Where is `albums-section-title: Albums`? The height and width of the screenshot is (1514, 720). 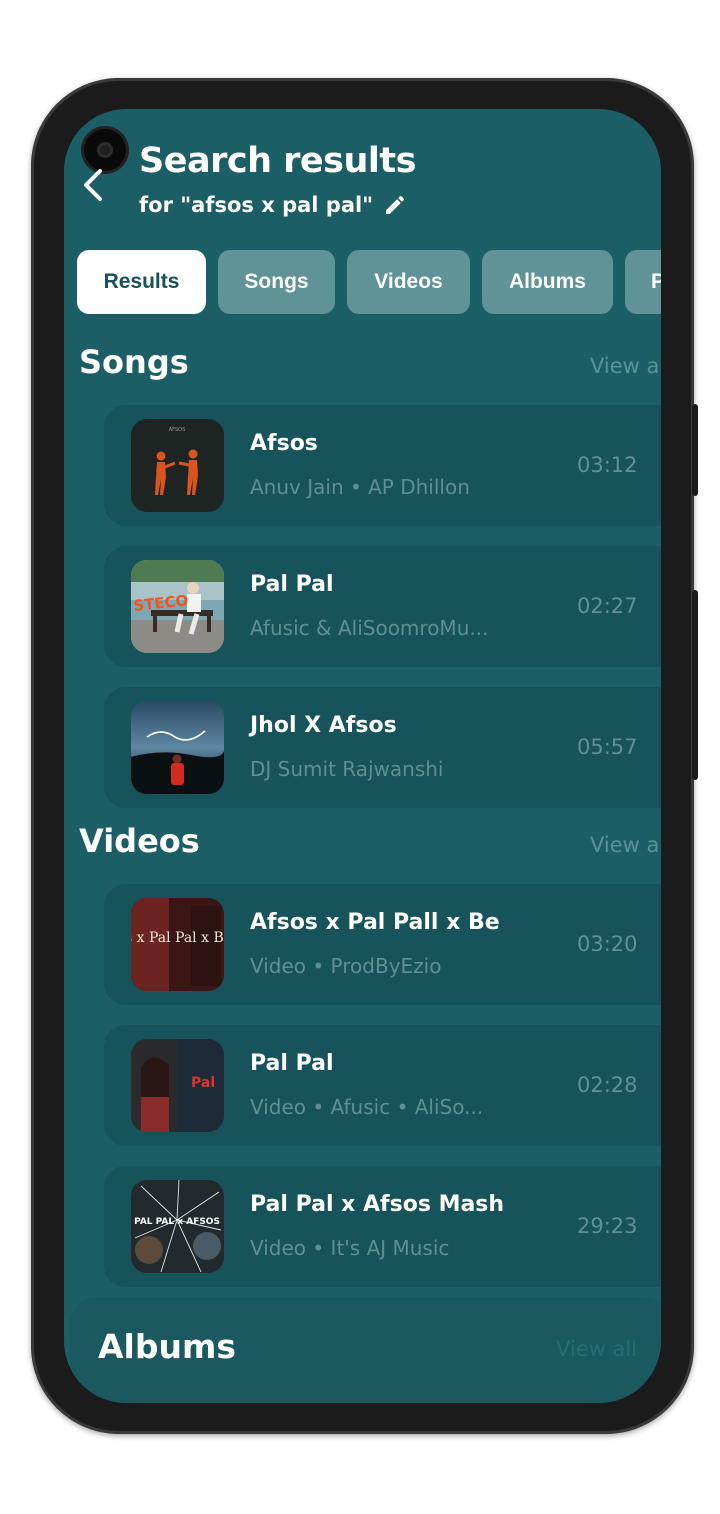
albums-section-title: Albums is located at coordinates (167, 1346).